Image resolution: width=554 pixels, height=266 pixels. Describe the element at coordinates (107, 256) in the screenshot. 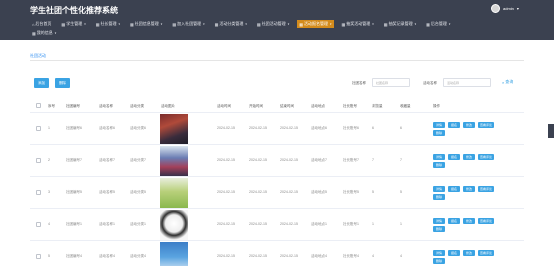

I see `table-cell-name: 活动名称4` at that location.